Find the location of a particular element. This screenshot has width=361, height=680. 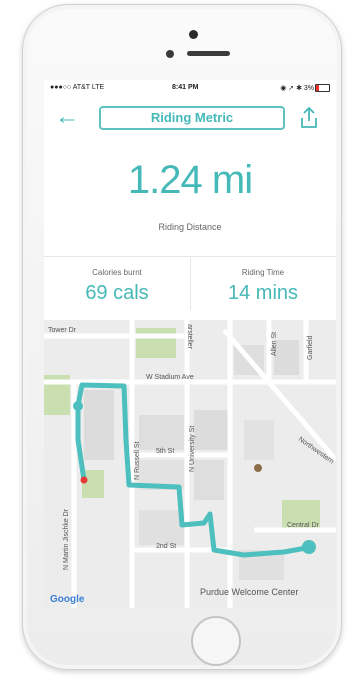

earpiece-speaker is located at coordinates (208, 53).